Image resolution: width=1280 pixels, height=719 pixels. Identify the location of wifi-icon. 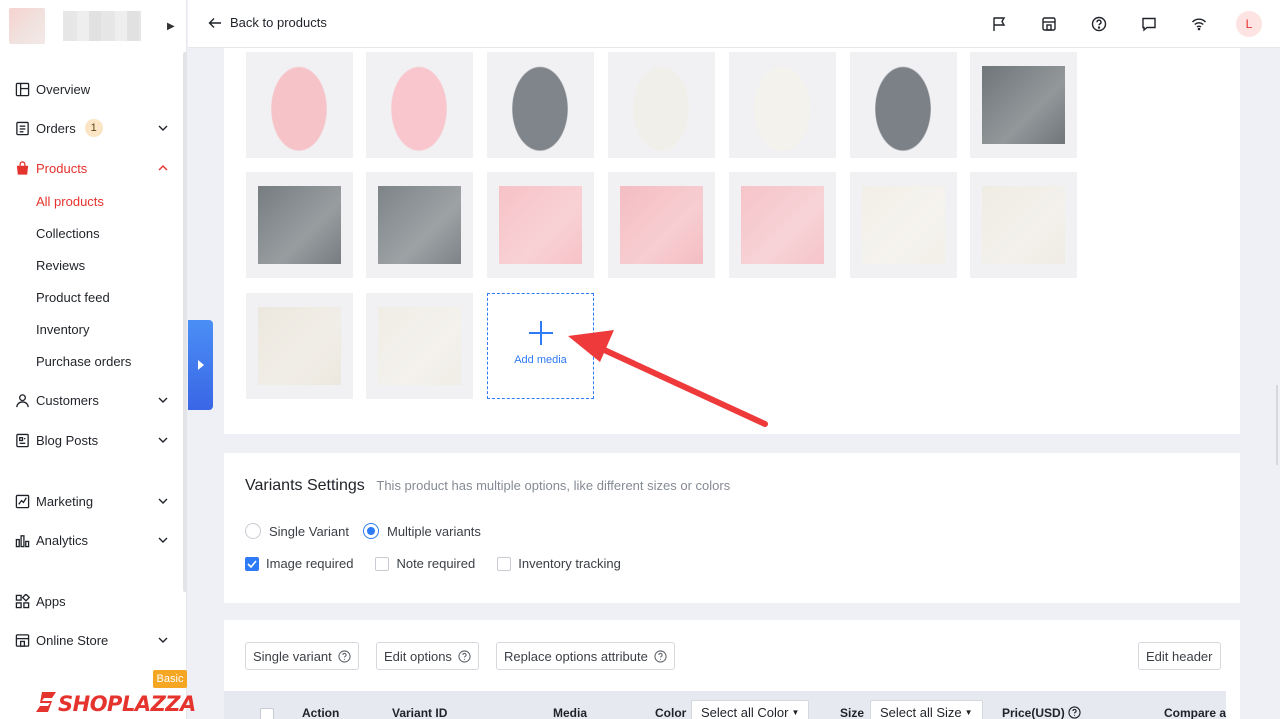
(1199, 24).